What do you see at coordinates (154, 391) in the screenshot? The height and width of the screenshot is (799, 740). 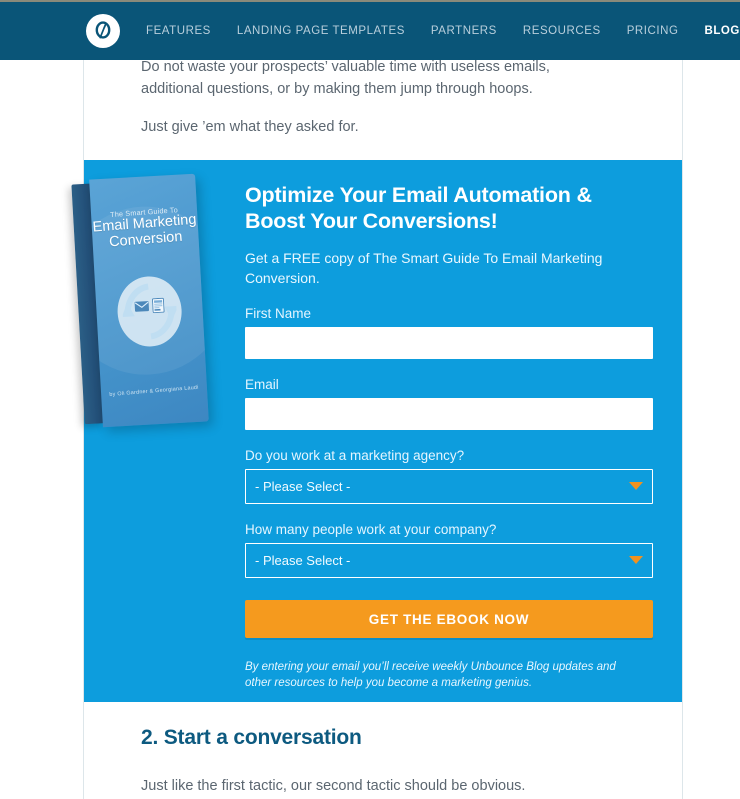 I see `ebook-author-credit: by Oli Gardner & Georgiana Laudi` at bounding box center [154, 391].